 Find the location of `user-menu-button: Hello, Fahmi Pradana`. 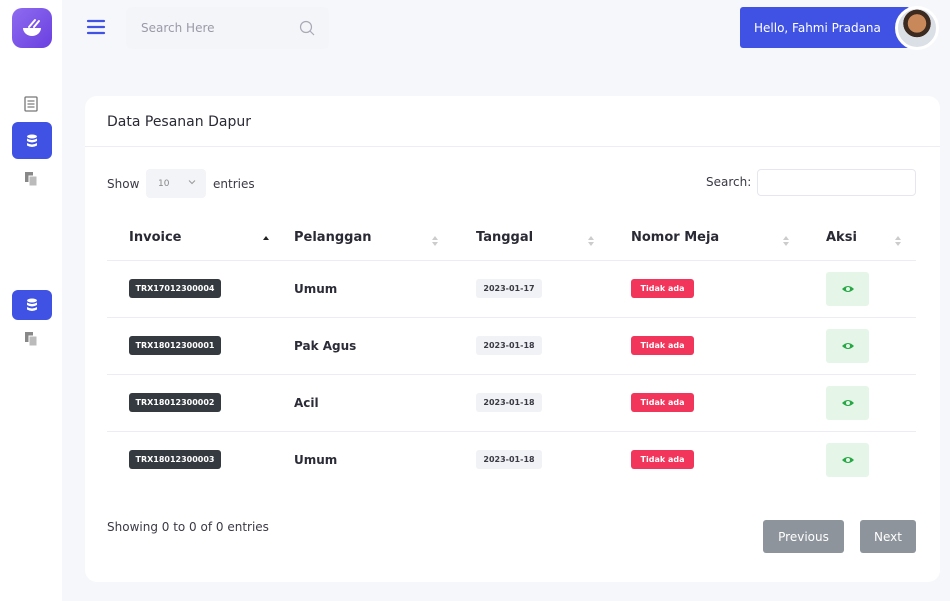

user-menu-button: Hello, Fahmi Pradana is located at coordinates (825, 27).